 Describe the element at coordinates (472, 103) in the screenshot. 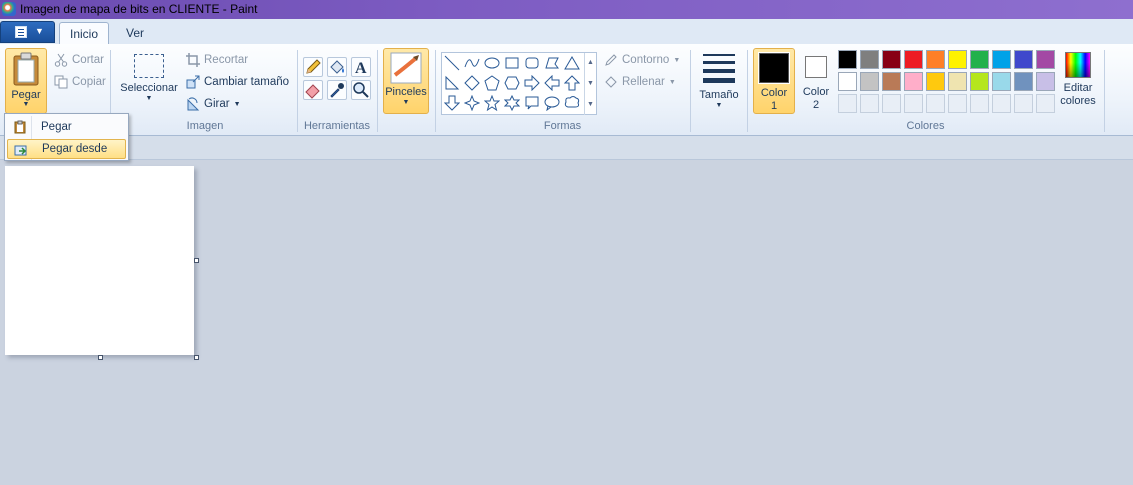

I see `four-point-star-shape-icon` at that location.